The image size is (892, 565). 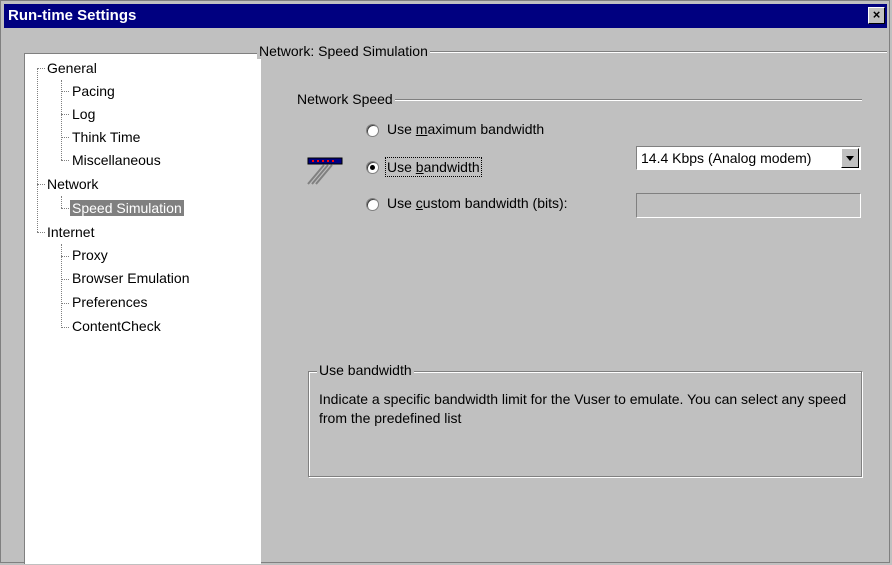 What do you see at coordinates (372, 204) in the screenshot?
I see `radio-custom-bandwidth` at bounding box center [372, 204].